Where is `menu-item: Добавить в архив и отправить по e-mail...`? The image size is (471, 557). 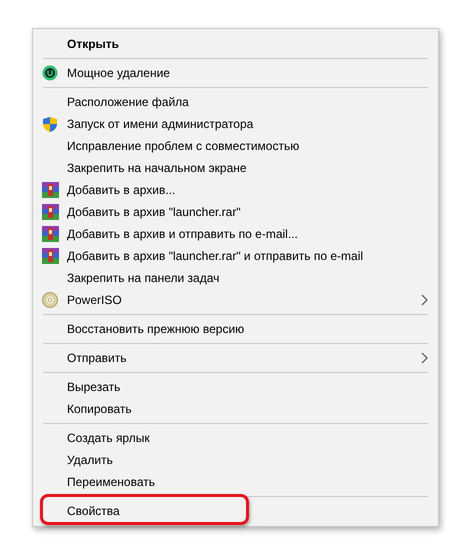
menu-item: Добавить в архив и отправить по e-mail... is located at coordinates (235, 234).